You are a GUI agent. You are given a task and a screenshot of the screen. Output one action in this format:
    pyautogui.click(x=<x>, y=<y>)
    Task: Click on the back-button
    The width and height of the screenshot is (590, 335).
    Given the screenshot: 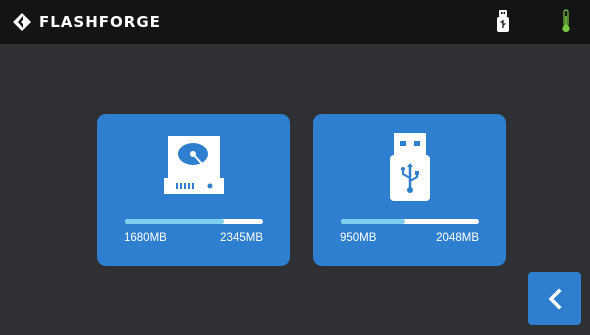 What is the action you would take?
    pyautogui.click(x=554, y=298)
    